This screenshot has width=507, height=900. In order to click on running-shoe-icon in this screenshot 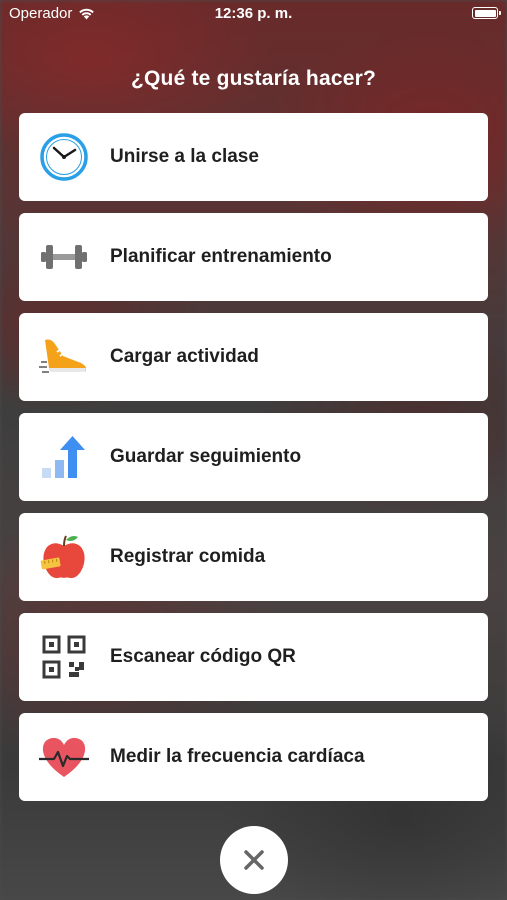, I will do `click(64, 357)`.